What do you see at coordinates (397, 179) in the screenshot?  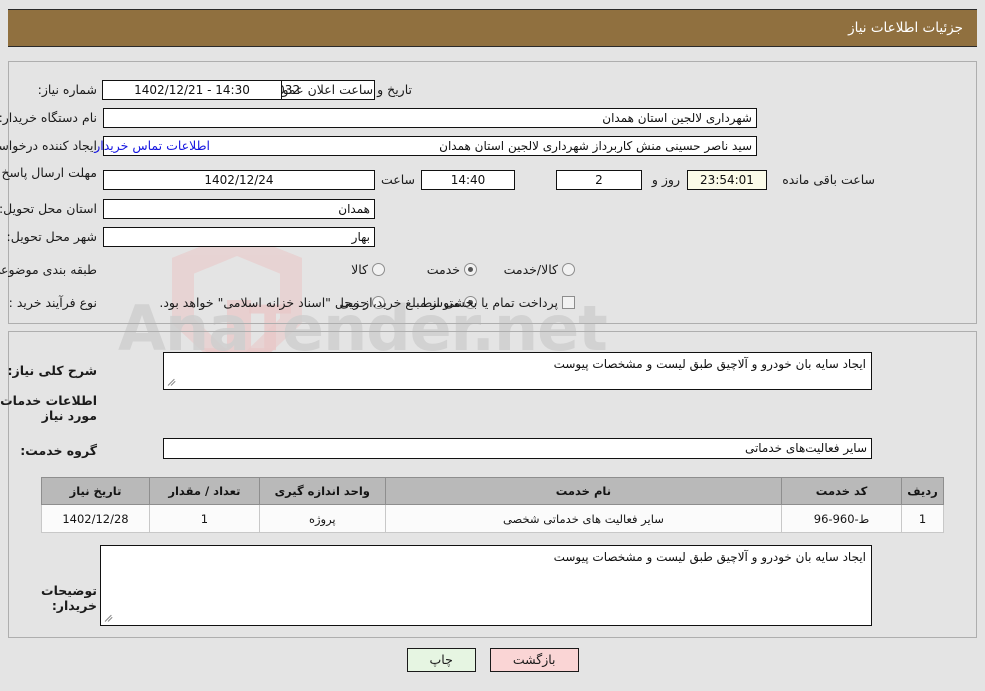 I see `deadline-hour-label: ساعت` at bounding box center [397, 179].